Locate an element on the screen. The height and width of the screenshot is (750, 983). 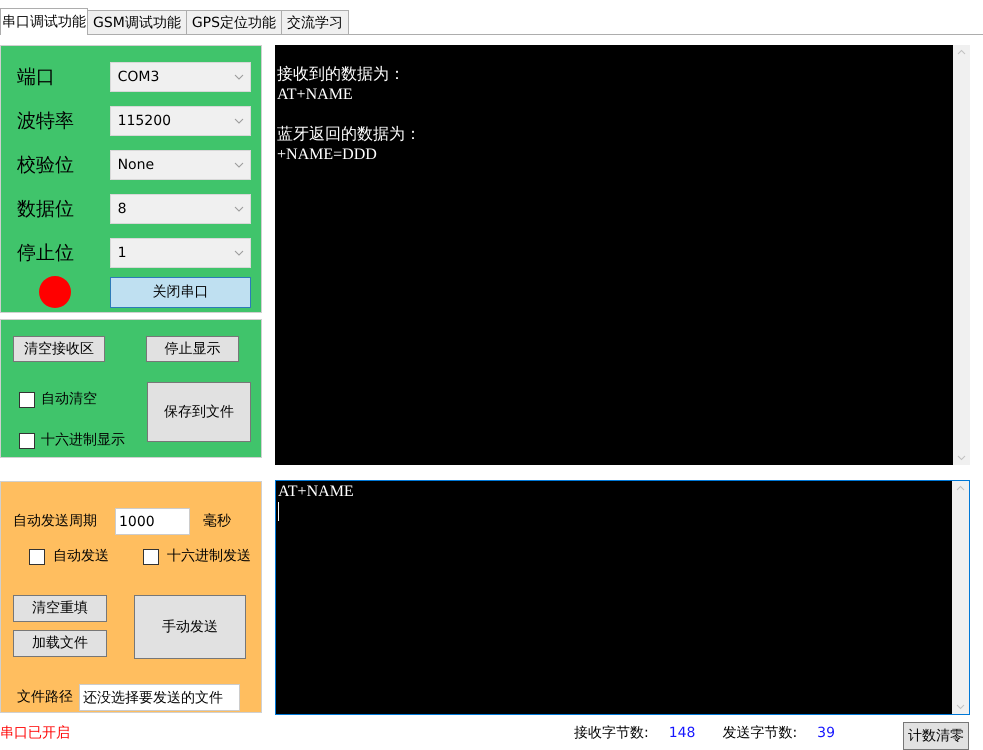
sent-bytes-label: 发送字节数: is located at coordinates (760, 733).